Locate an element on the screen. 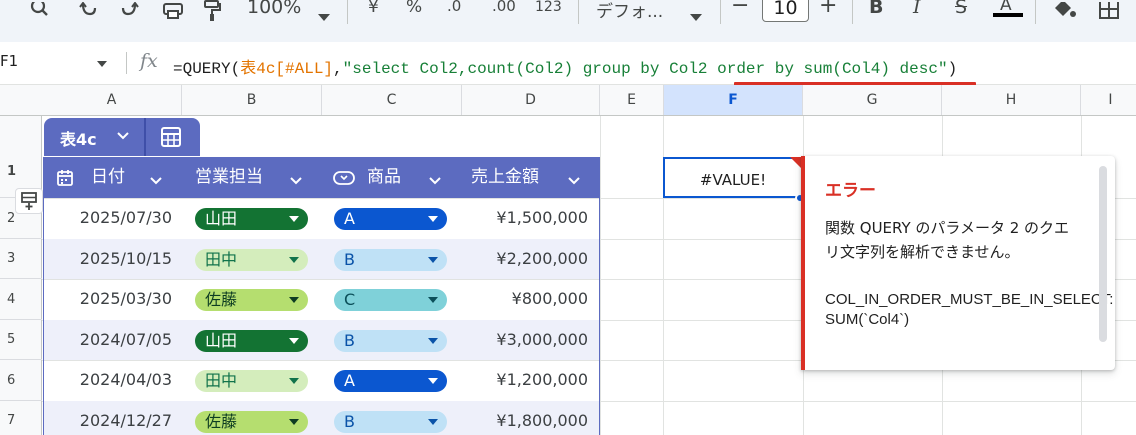 This screenshot has width=1136, height=435. cell-date: 2024/04/03 is located at coordinates (108, 379).